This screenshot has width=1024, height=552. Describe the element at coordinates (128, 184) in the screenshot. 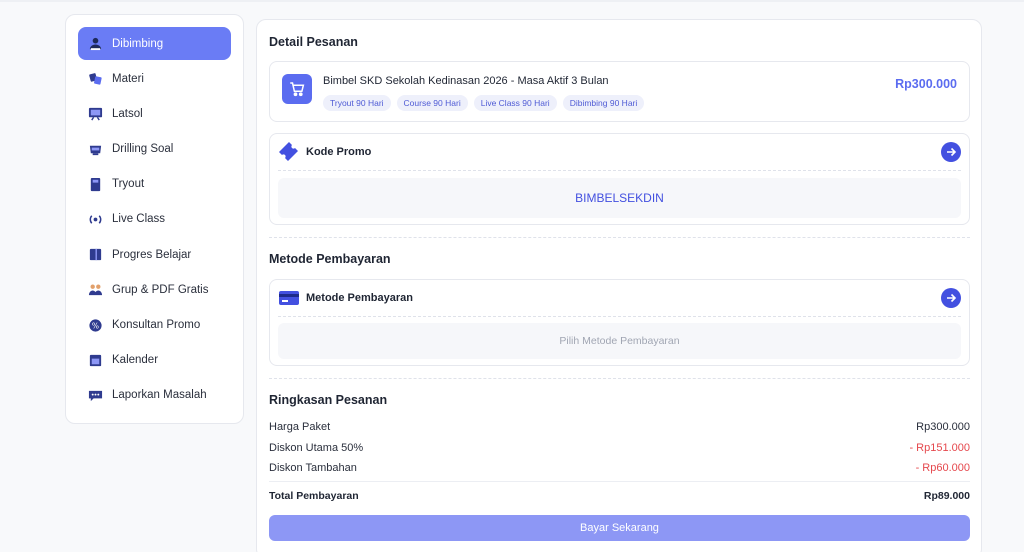

I see `sidebar-item-label: Tryout` at that location.